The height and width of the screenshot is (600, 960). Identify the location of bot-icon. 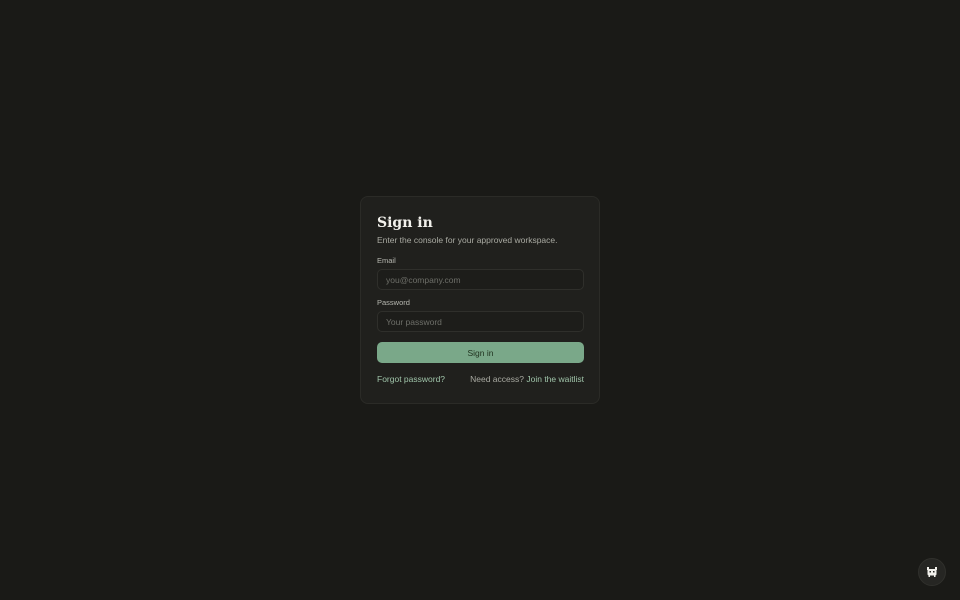
(932, 572).